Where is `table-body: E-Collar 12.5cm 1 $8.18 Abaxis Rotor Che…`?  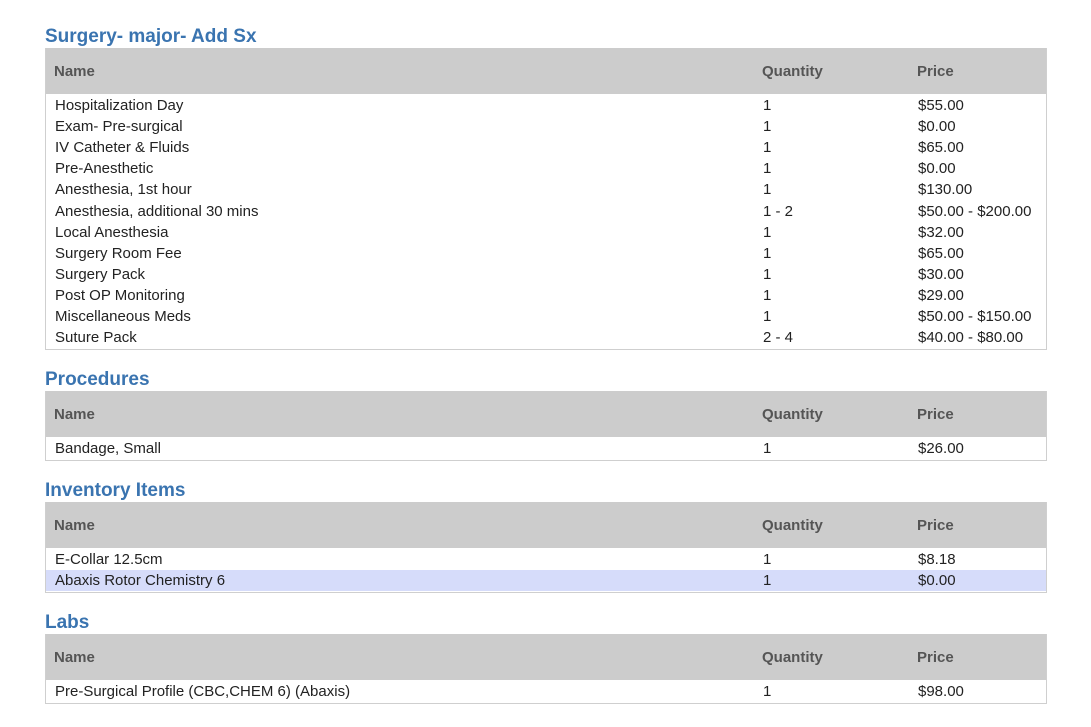
table-body: E-Collar 12.5cm 1 $8.18 Abaxis Rotor Che… is located at coordinates (546, 570).